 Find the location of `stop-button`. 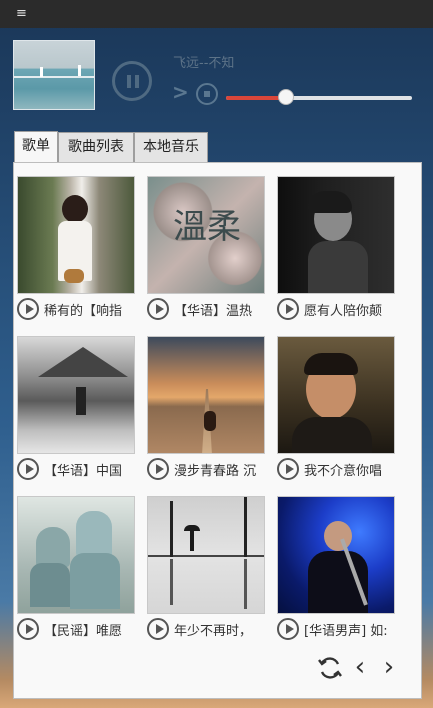

stop-button is located at coordinates (207, 94).